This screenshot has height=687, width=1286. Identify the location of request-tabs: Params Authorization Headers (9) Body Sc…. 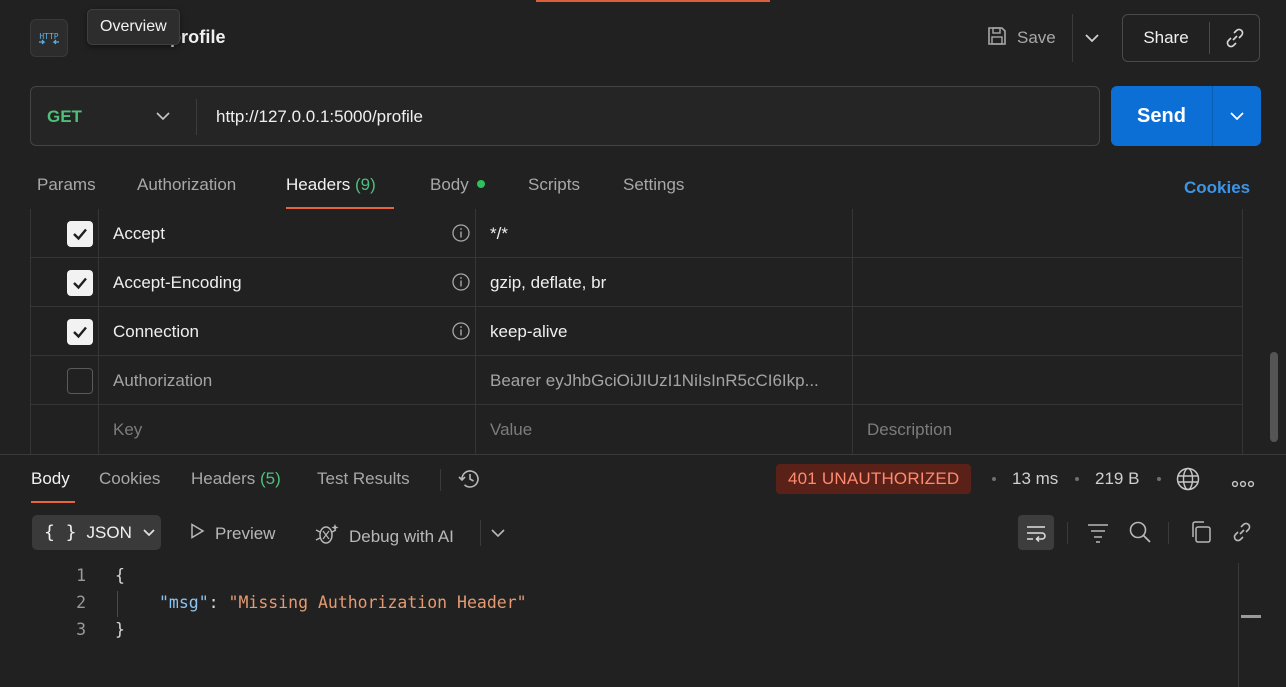
(643, 185).